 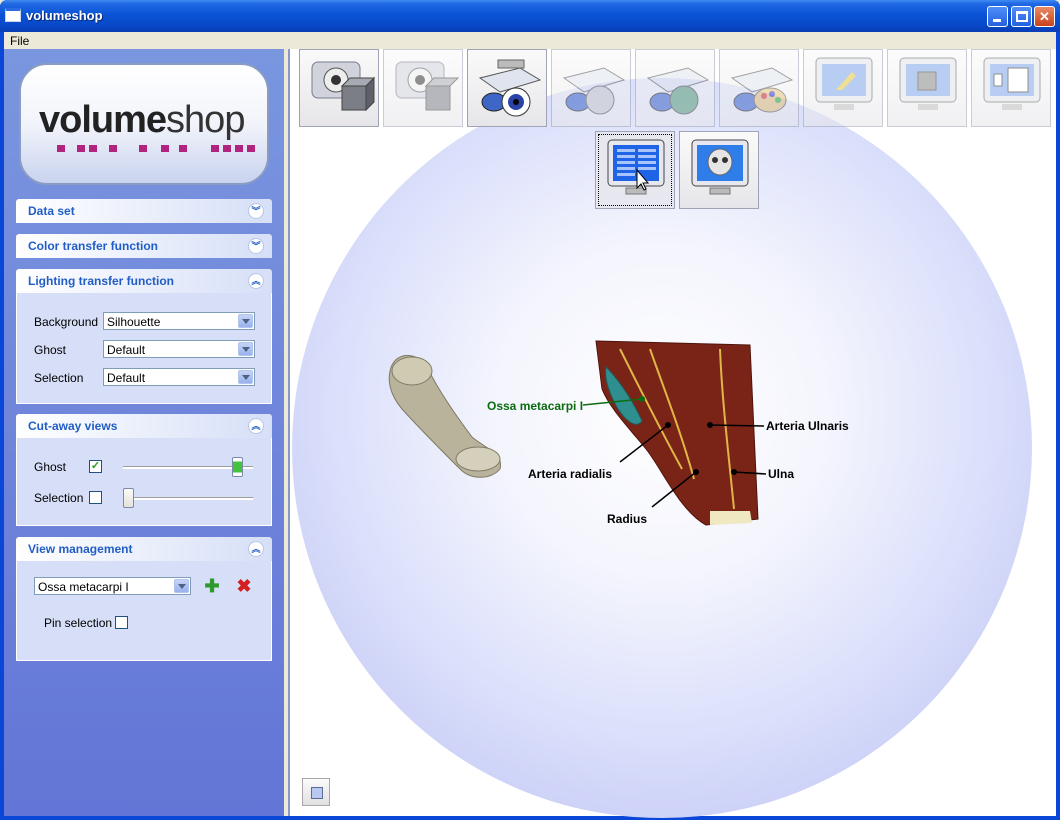 I want to click on label-arteria-radialis: Arteria radialis, so click(x=570, y=474).